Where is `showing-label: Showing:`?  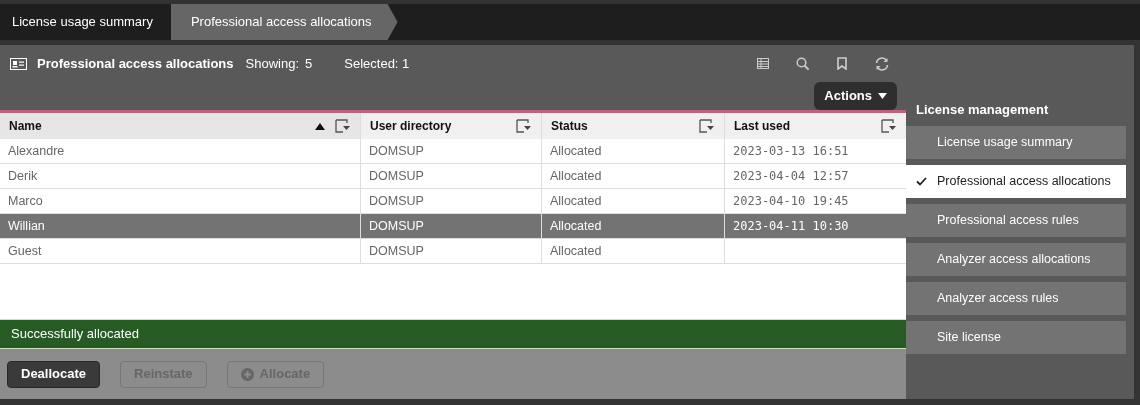 showing-label: Showing: is located at coordinates (272, 63).